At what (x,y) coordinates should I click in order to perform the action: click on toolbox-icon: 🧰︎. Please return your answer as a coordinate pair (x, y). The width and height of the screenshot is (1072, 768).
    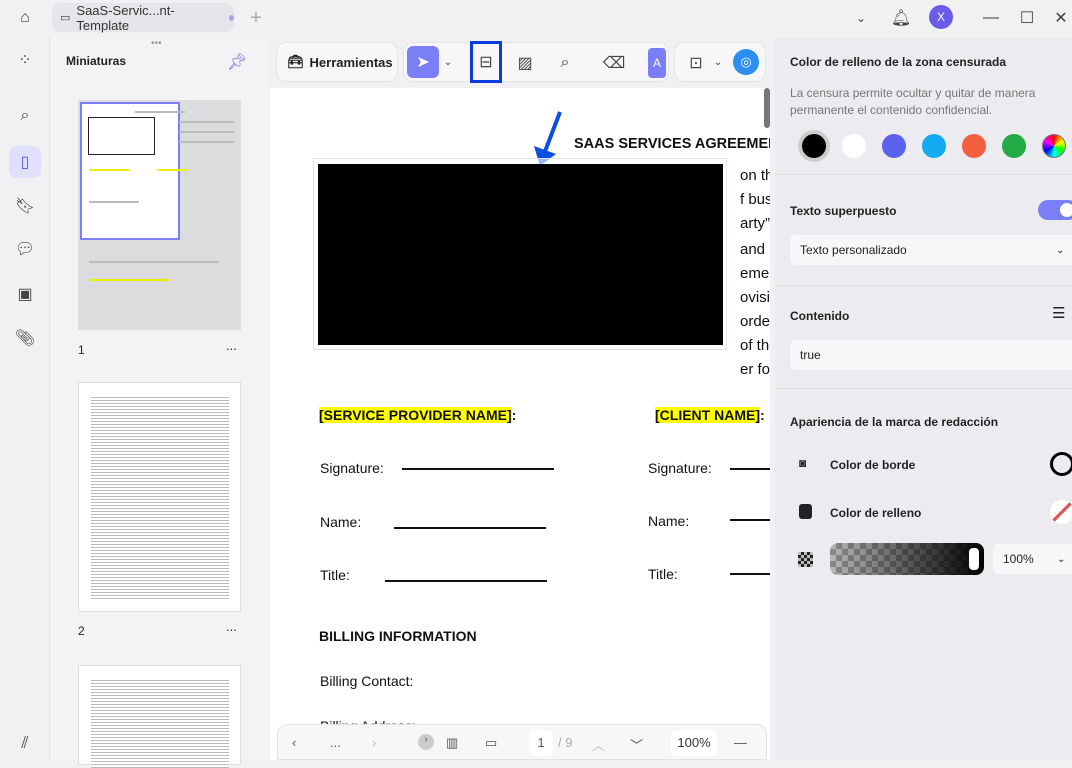
    Looking at the image, I should click on (295, 61).